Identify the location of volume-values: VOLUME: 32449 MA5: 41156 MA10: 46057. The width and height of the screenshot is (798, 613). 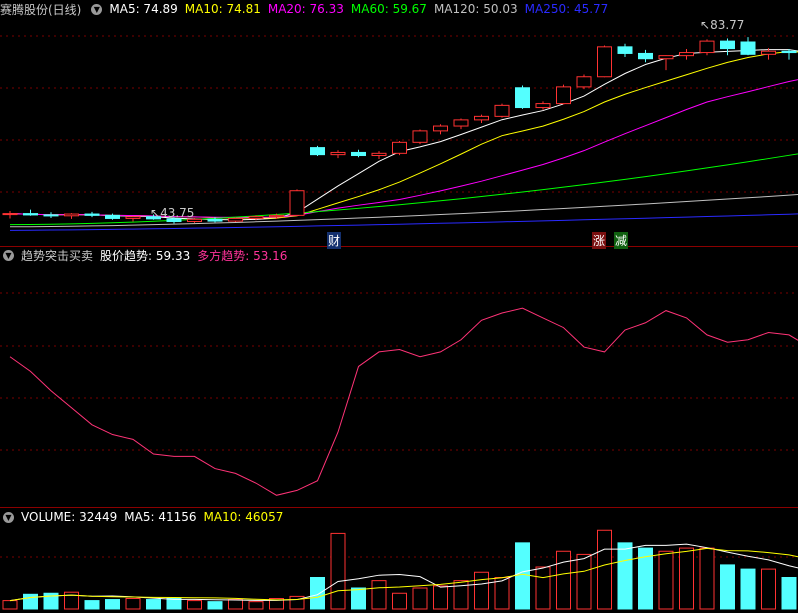
(155, 517).